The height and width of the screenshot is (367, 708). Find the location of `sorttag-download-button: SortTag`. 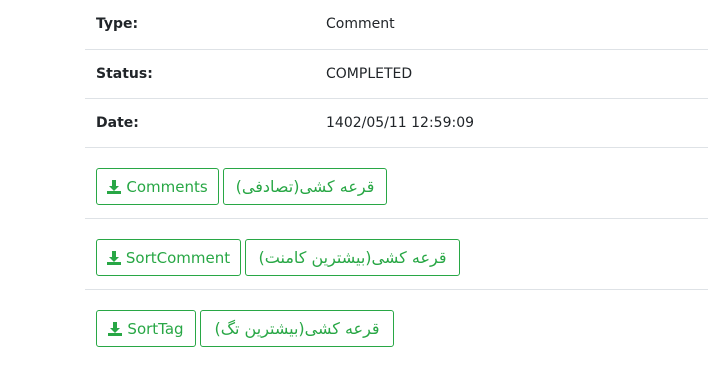

sorttag-download-button: SortTag is located at coordinates (146, 328).